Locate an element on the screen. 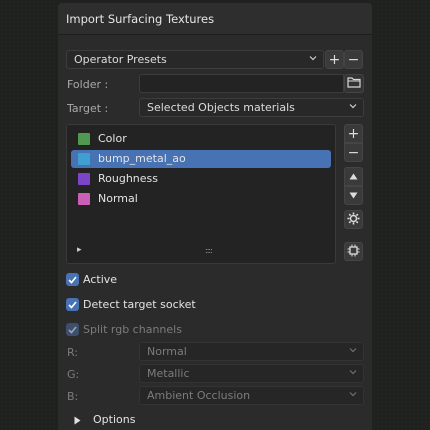  browse-folder-button is located at coordinates (354, 83).